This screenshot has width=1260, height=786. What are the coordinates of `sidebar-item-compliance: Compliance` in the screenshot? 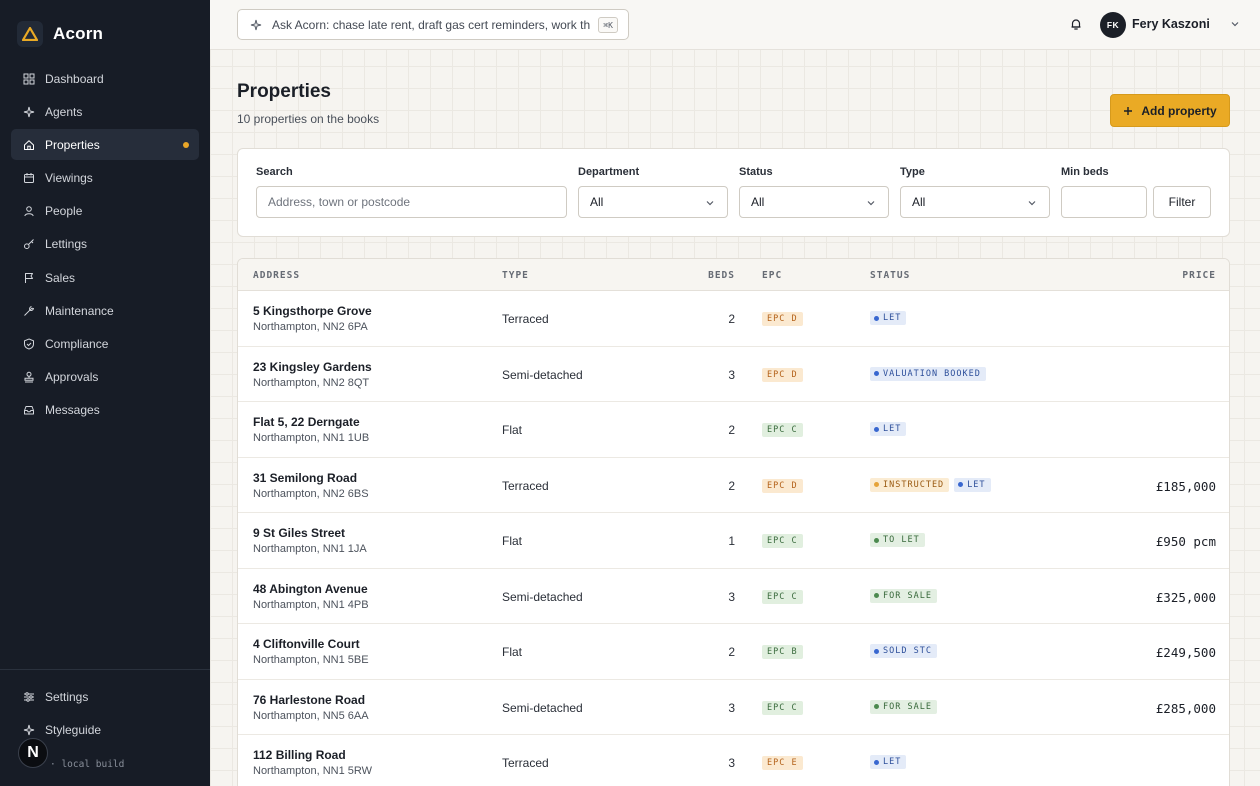 It's located at (105, 344).